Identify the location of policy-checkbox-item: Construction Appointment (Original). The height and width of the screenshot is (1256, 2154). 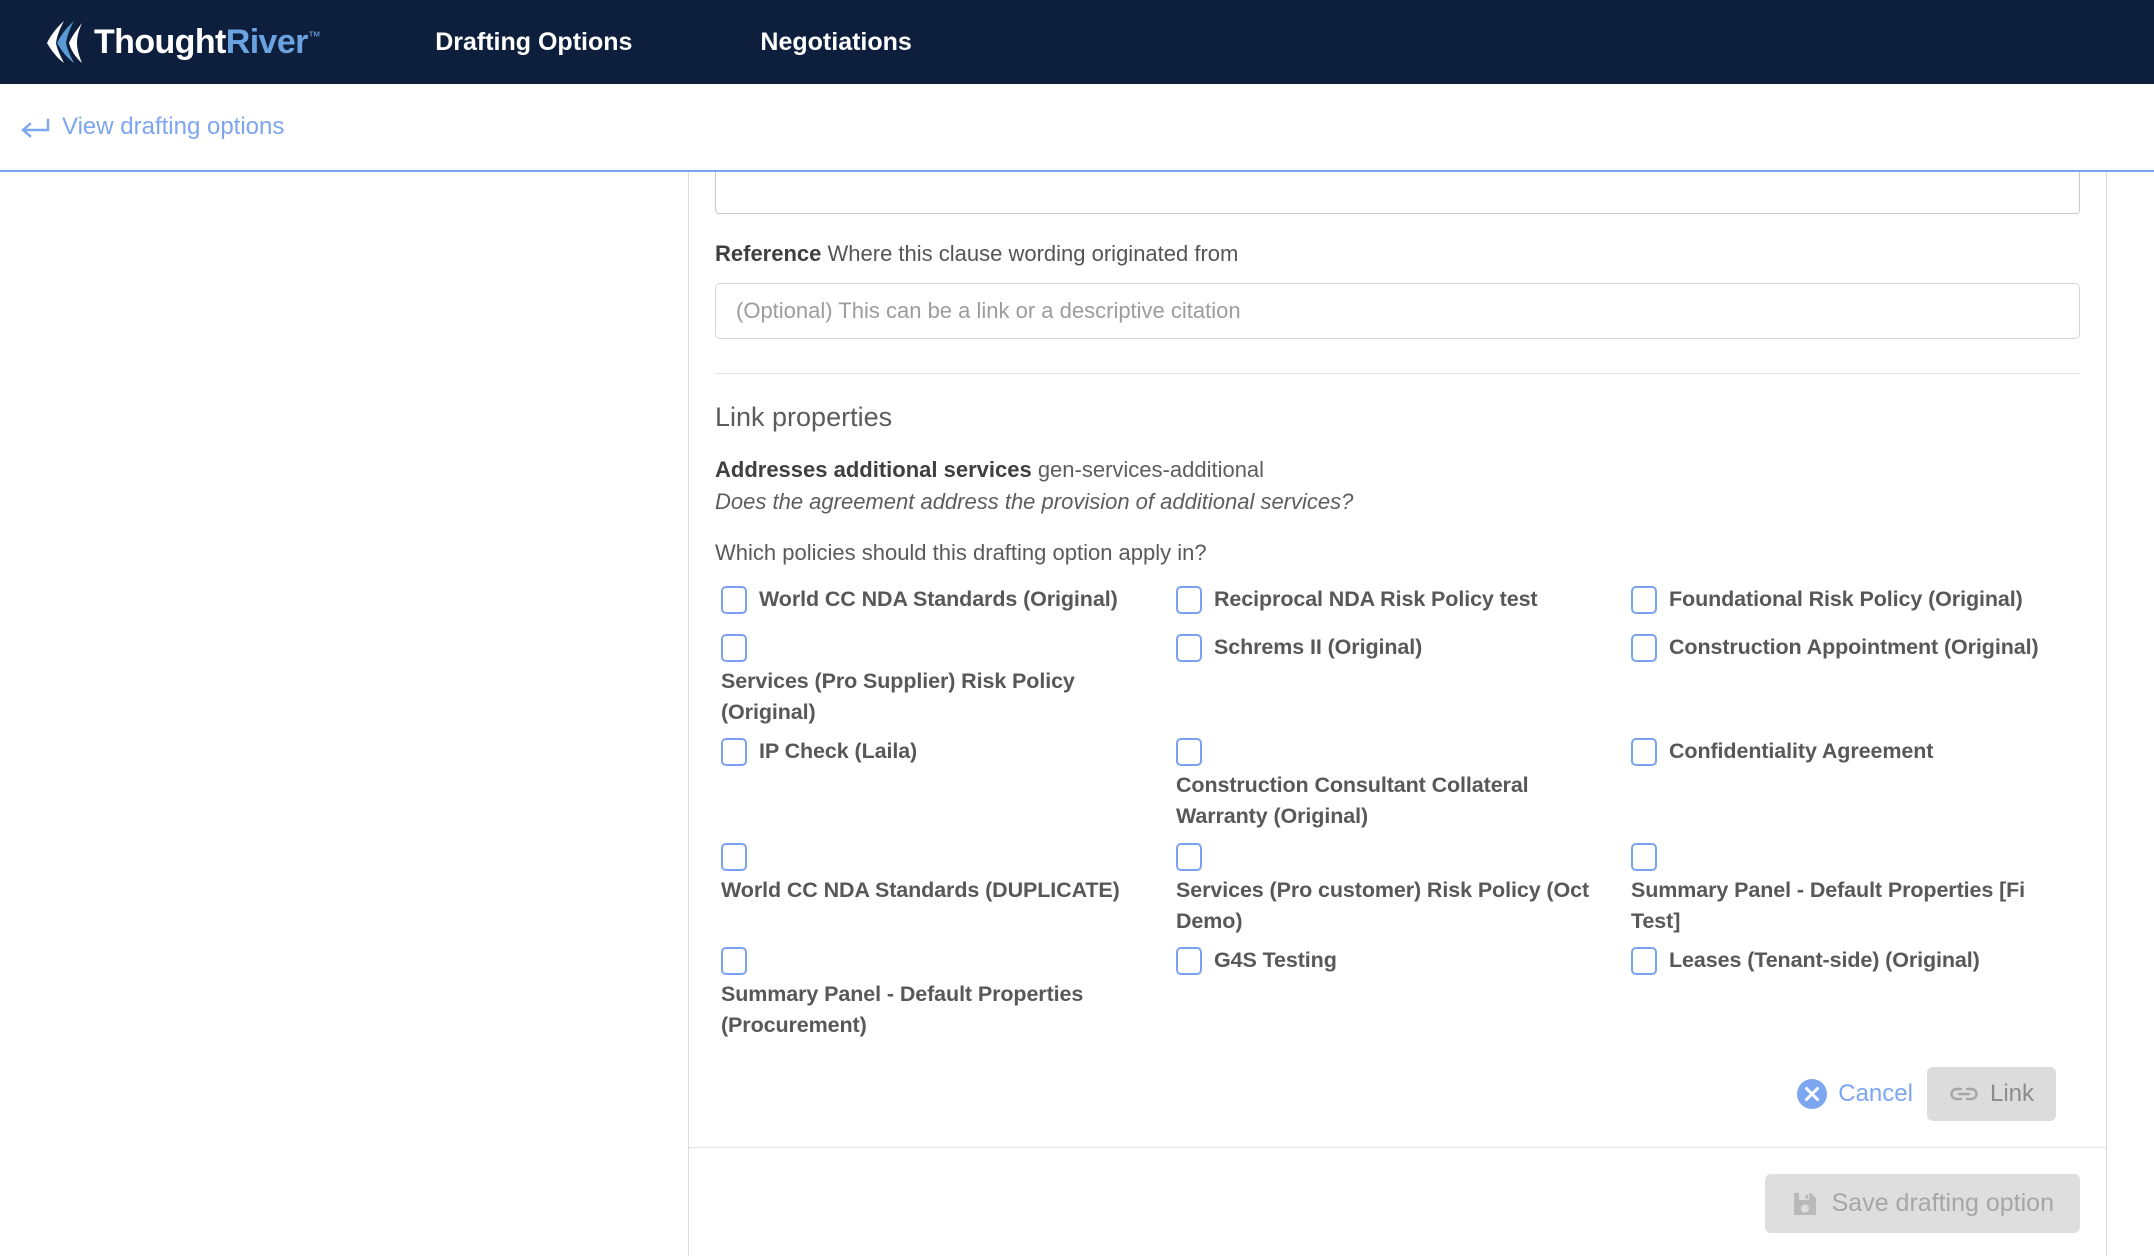
(1852, 652).